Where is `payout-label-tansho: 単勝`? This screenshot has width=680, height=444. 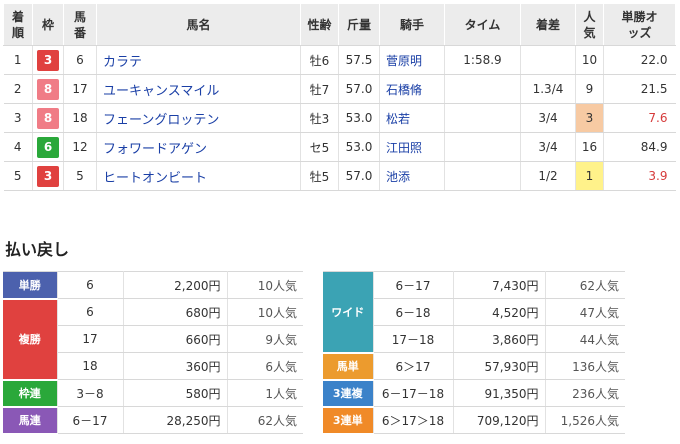 payout-label-tansho: 単勝 is located at coordinates (30, 285).